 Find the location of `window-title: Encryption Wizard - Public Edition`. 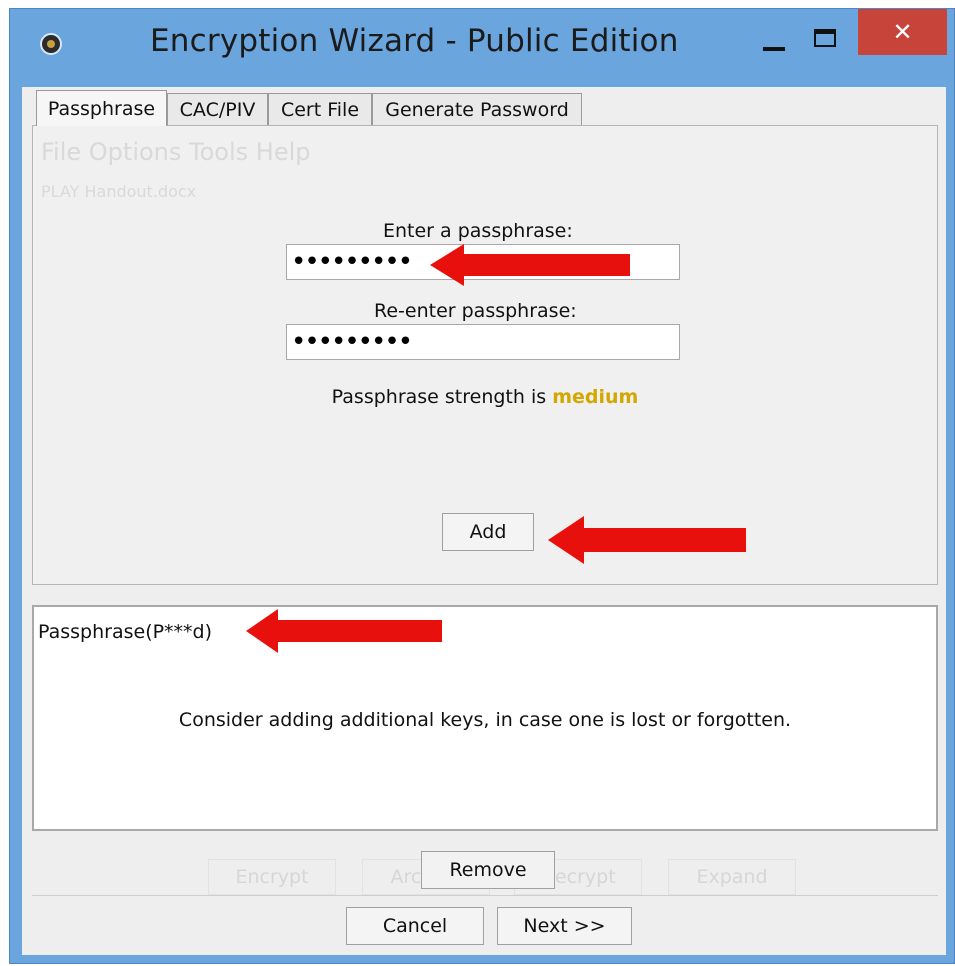

window-title: Encryption Wizard - Public Edition is located at coordinates (414, 41).